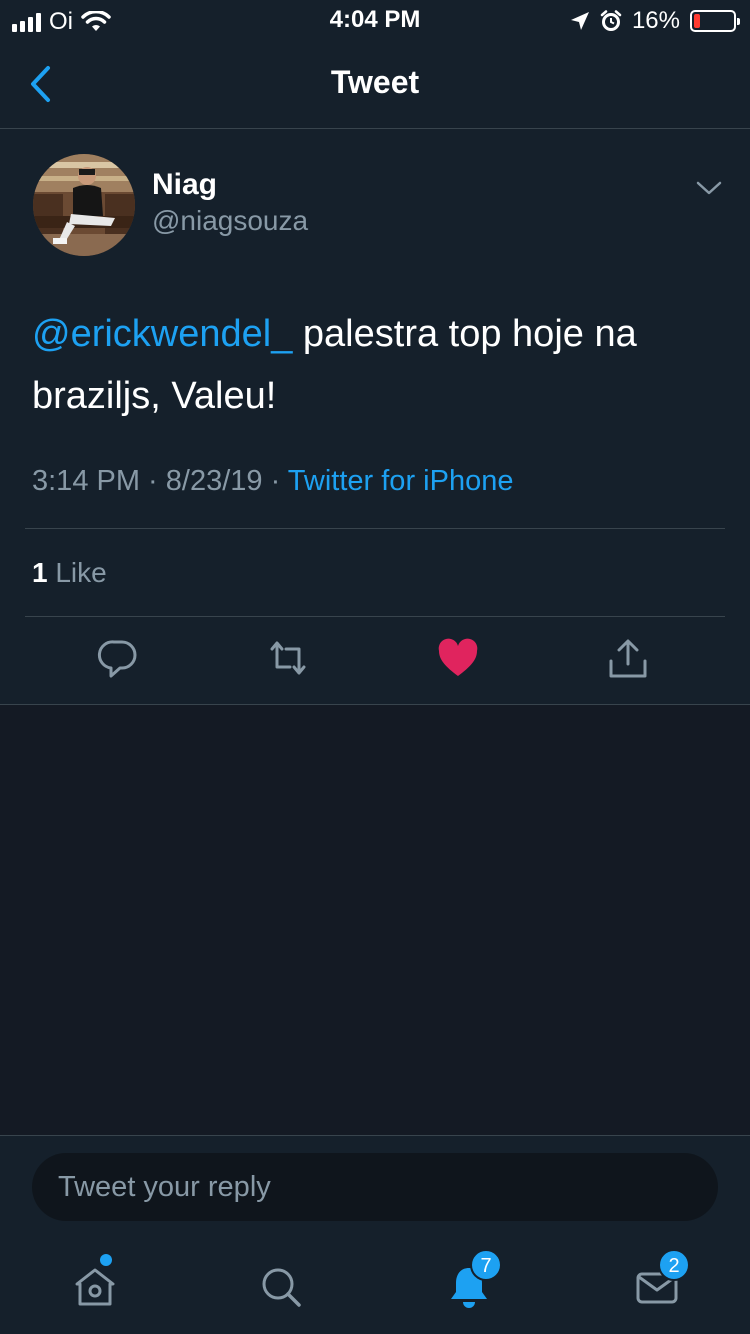 This screenshot has height=1334, width=750. I want to click on notifications-badge: 7, so click(486, 1265).